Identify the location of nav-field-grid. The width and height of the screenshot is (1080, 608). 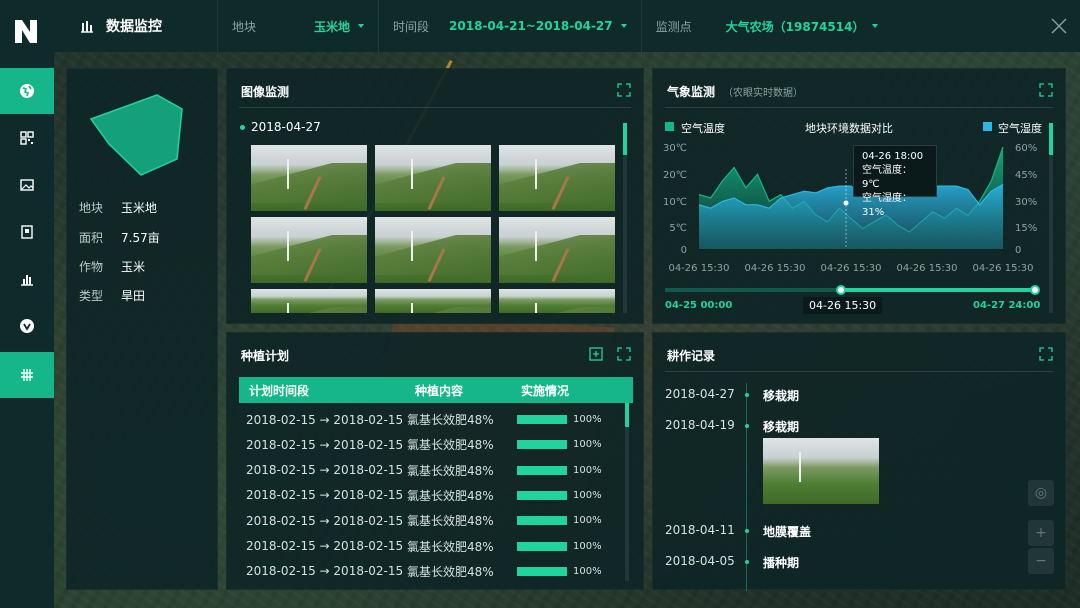
(27, 375).